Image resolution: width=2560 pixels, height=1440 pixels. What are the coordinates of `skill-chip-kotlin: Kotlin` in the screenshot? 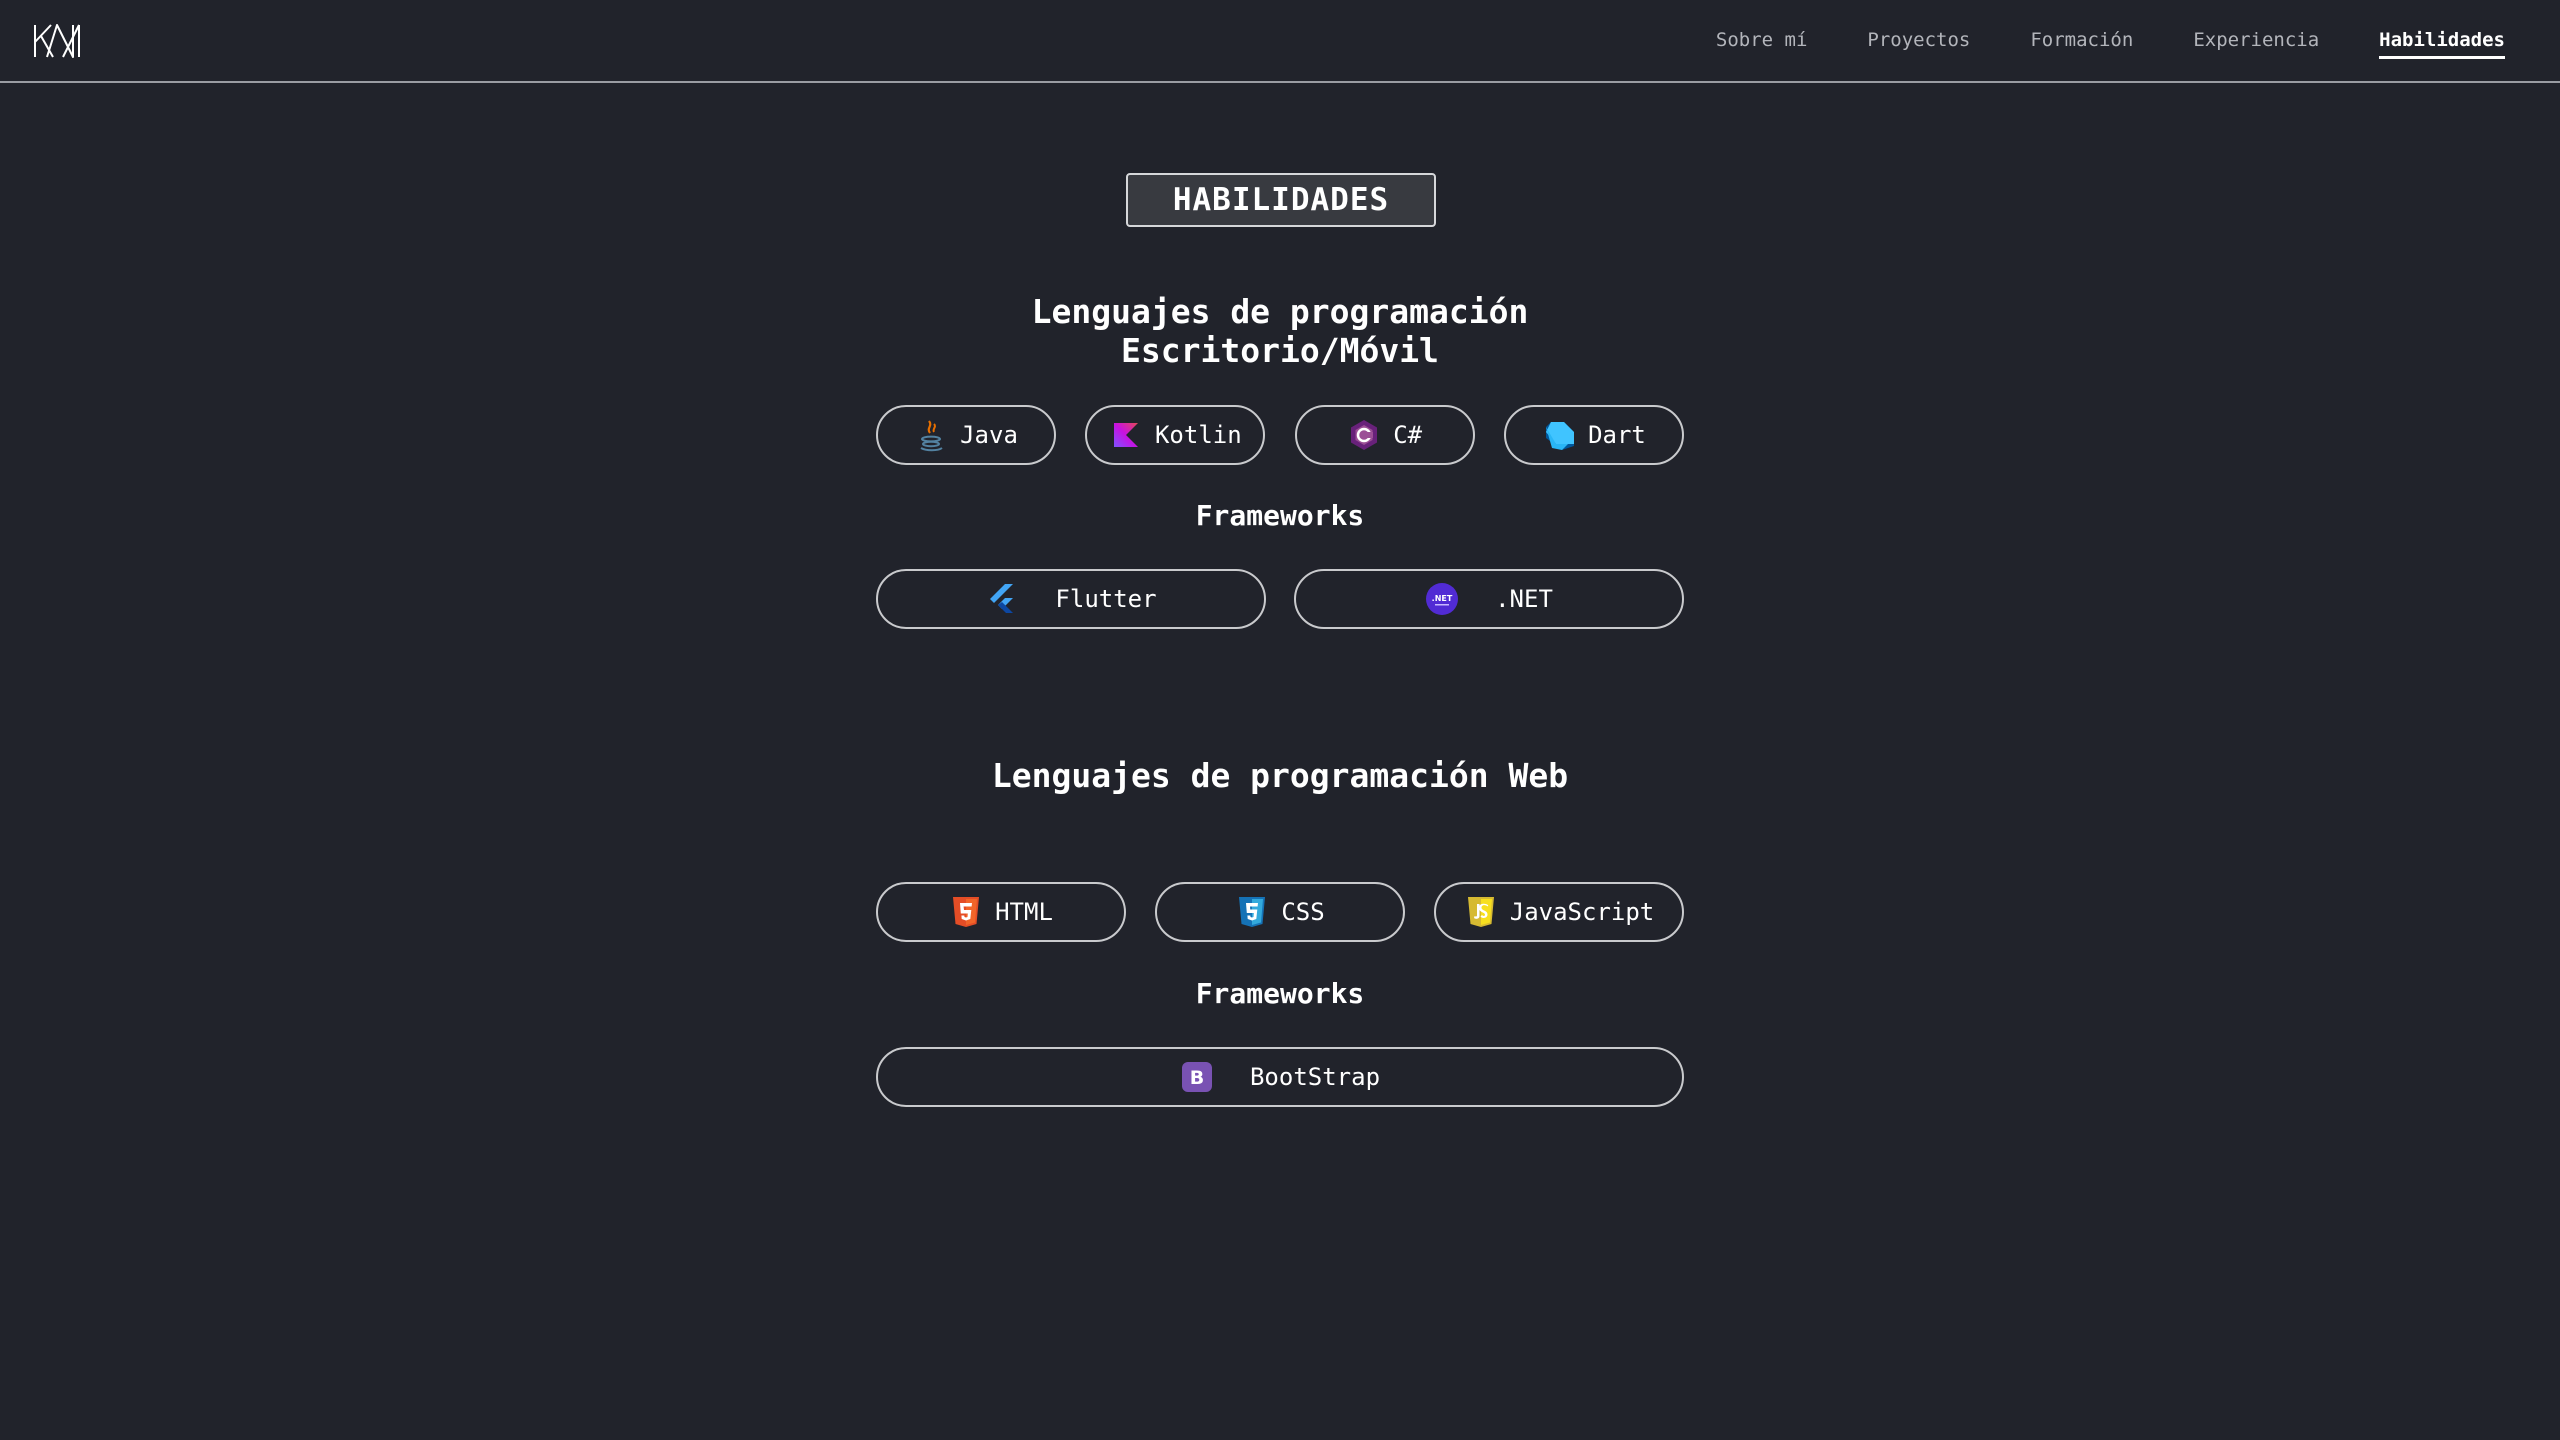 It's located at (1175, 435).